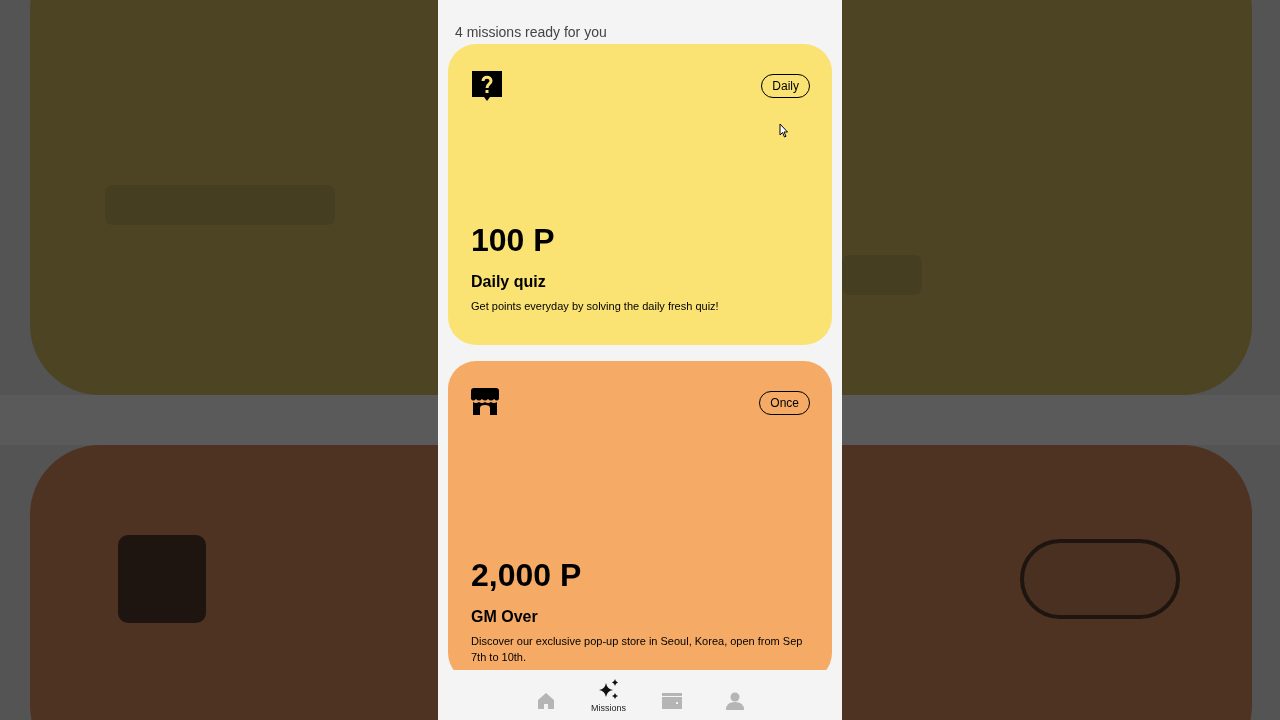  What do you see at coordinates (508, 281) in the screenshot?
I see `mission-title: Daily quiz` at bounding box center [508, 281].